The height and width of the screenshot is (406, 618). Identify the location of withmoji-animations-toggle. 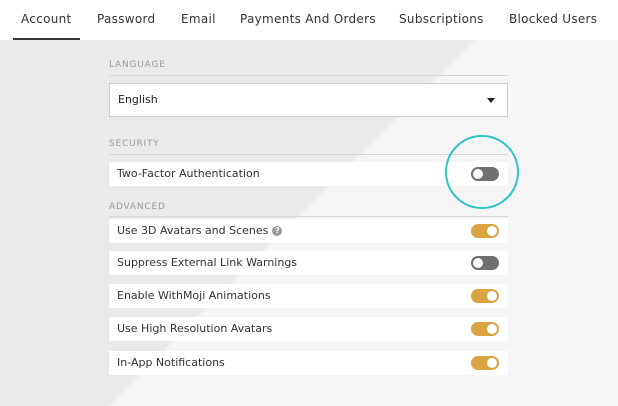
(485, 296).